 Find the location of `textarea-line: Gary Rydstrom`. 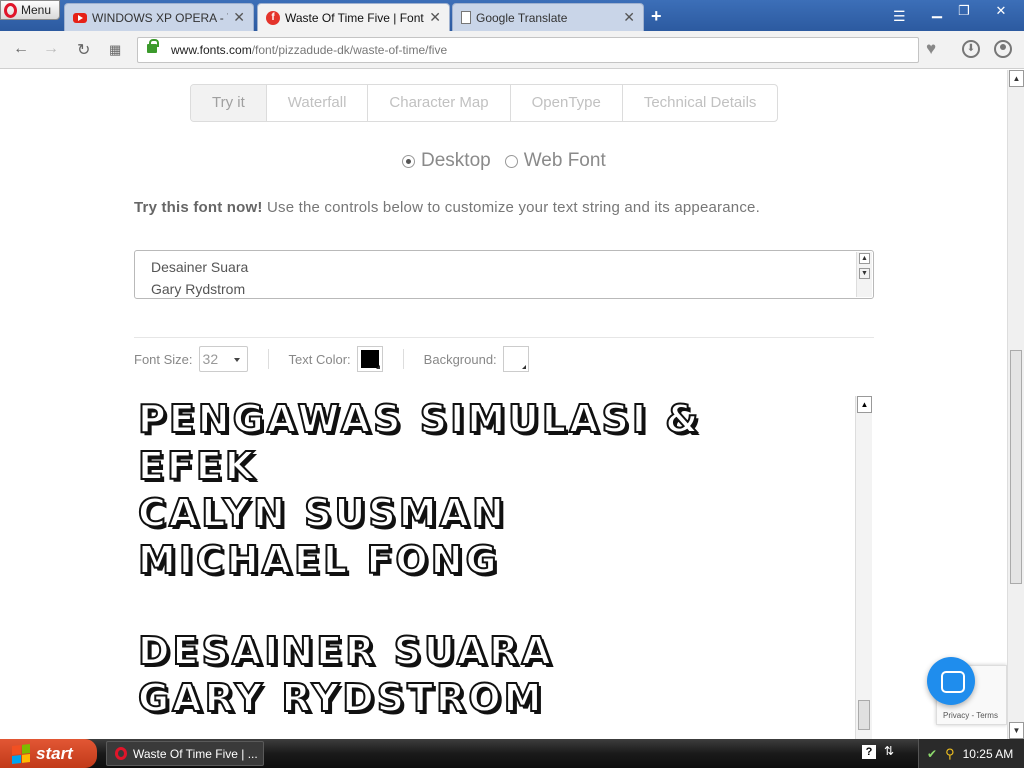

textarea-line: Gary Rydstrom is located at coordinates (198, 289).